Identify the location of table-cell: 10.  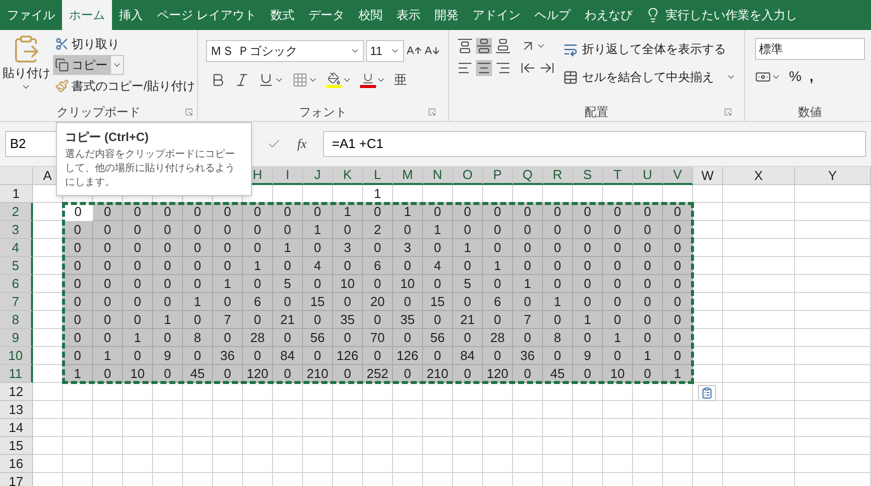
(618, 374).